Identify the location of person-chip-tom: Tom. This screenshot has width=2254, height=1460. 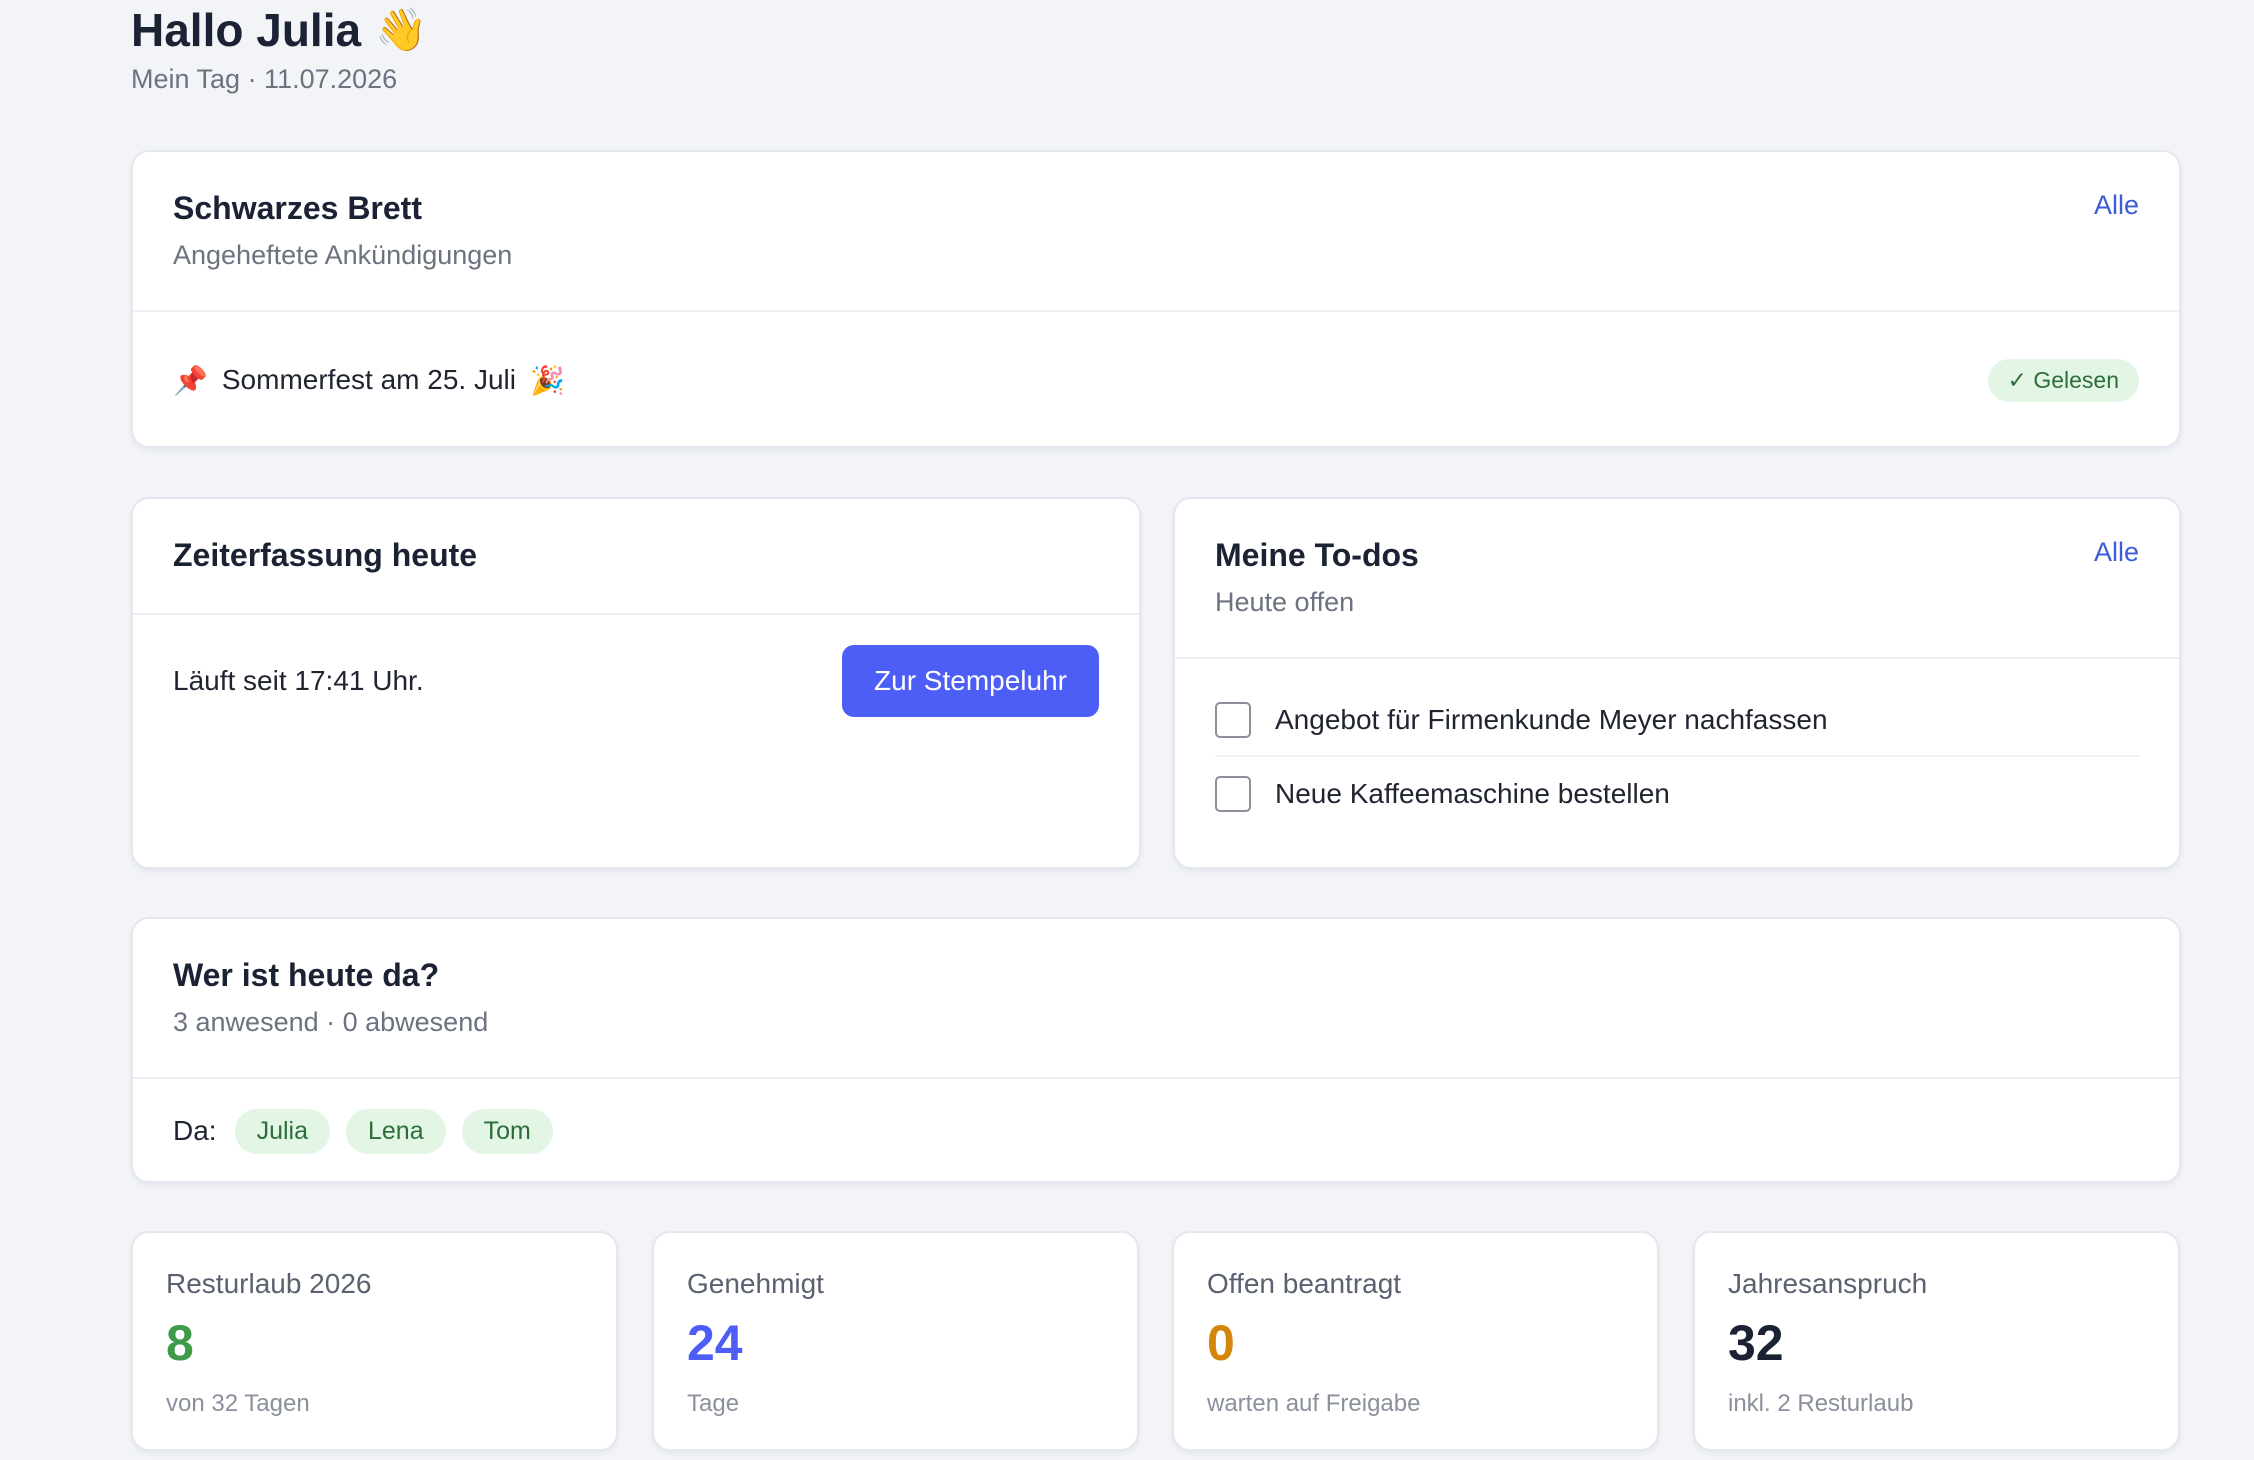
(507, 1131).